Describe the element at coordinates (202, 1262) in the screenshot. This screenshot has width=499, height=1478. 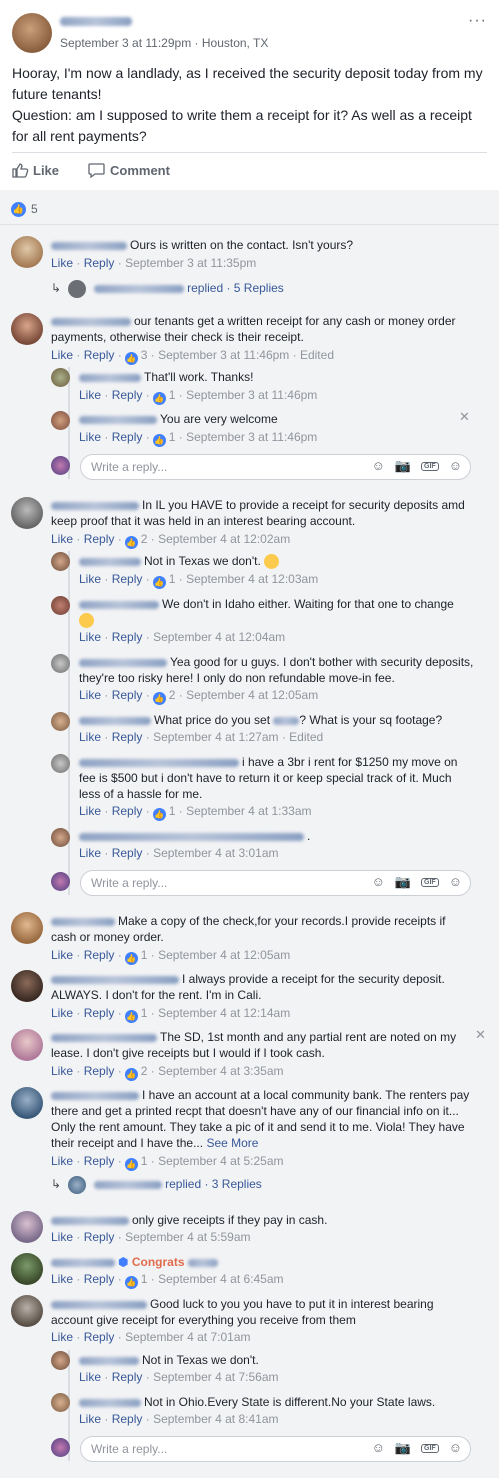
I see `name-mention-redacted` at that location.